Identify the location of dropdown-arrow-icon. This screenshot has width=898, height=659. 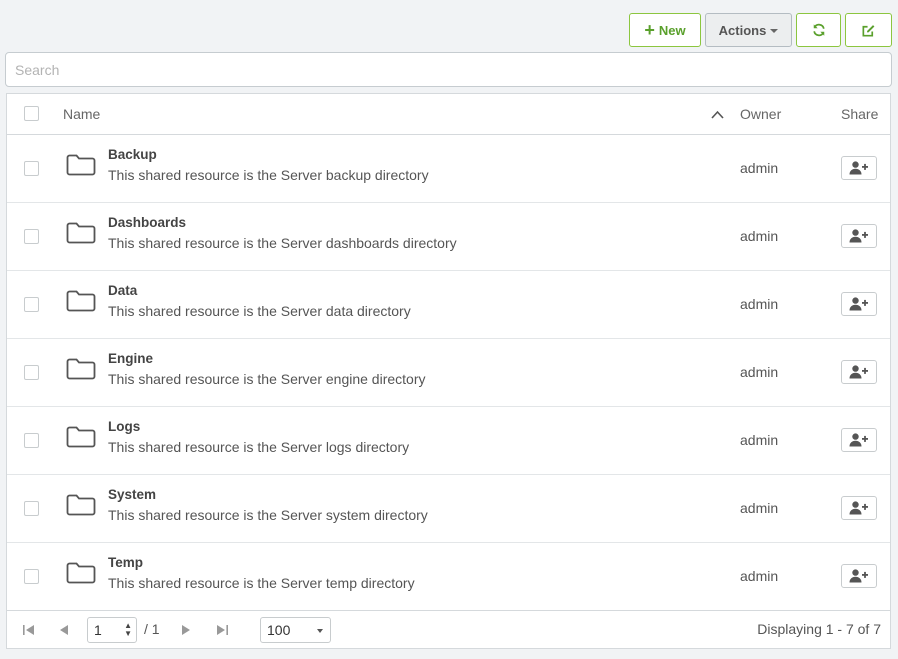
(320, 631).